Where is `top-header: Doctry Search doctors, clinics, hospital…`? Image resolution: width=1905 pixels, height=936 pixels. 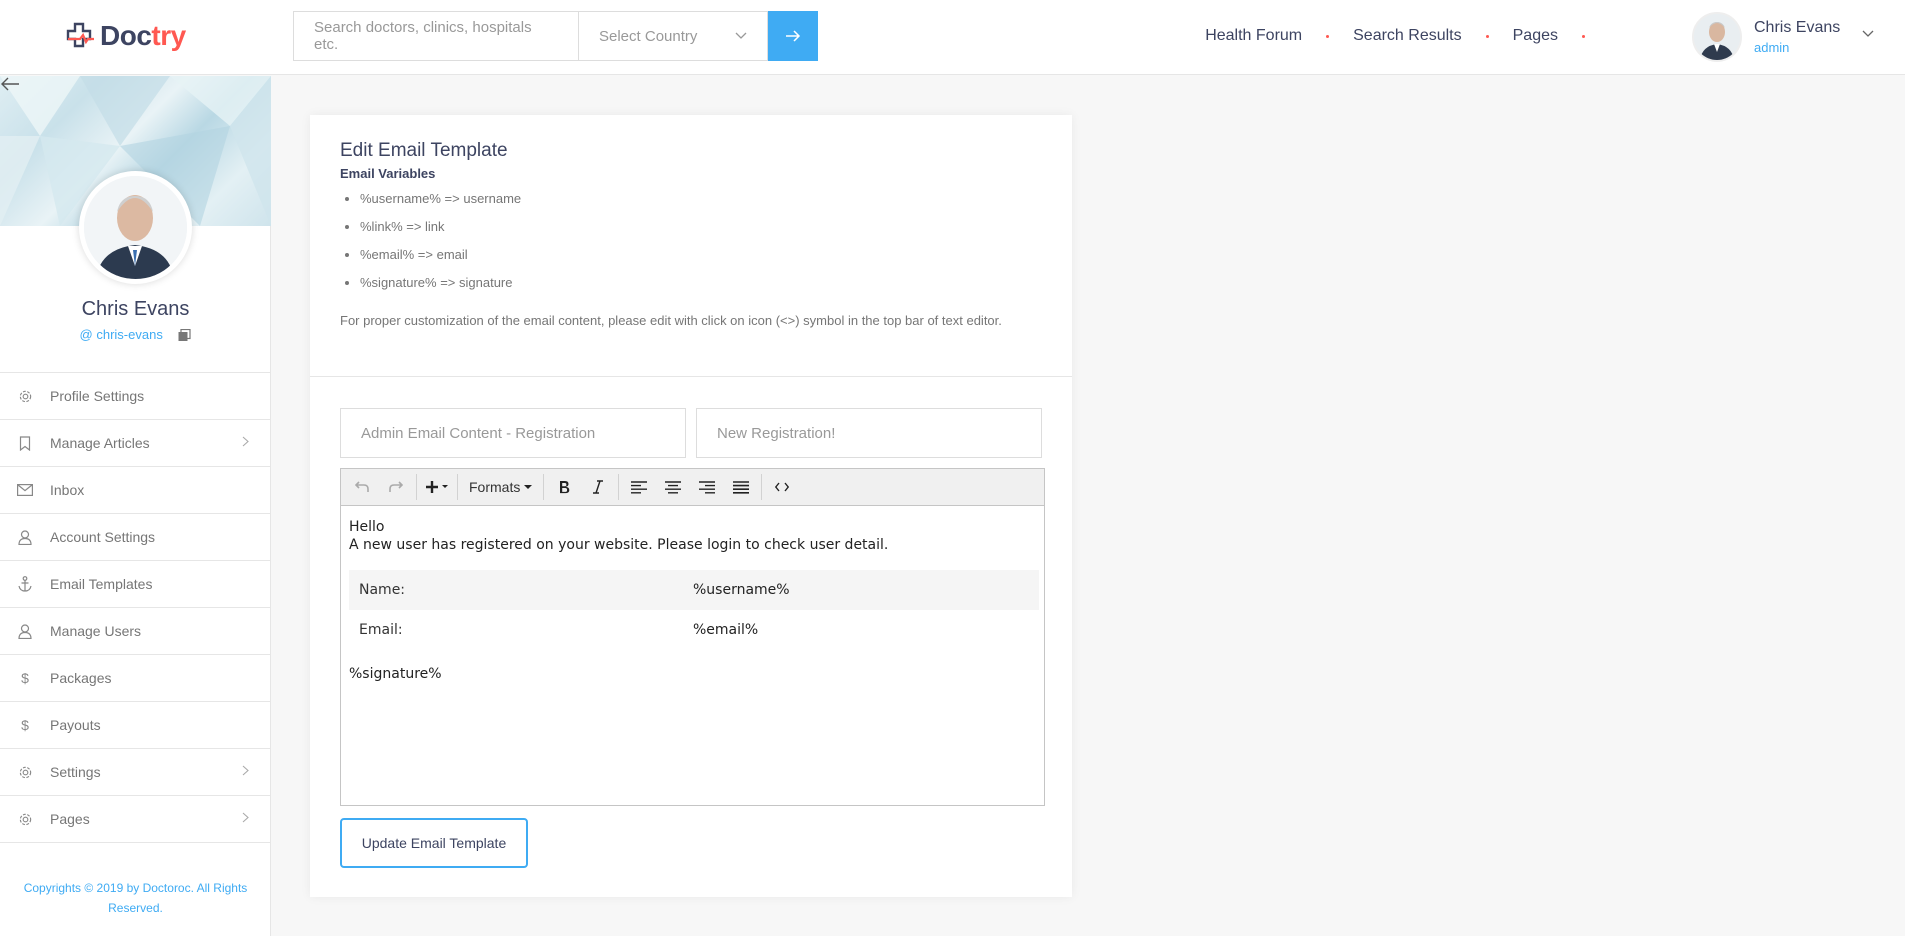 top-header: Doctry Search doctors, clinics, hospital… is located at coordinates (952, 37).